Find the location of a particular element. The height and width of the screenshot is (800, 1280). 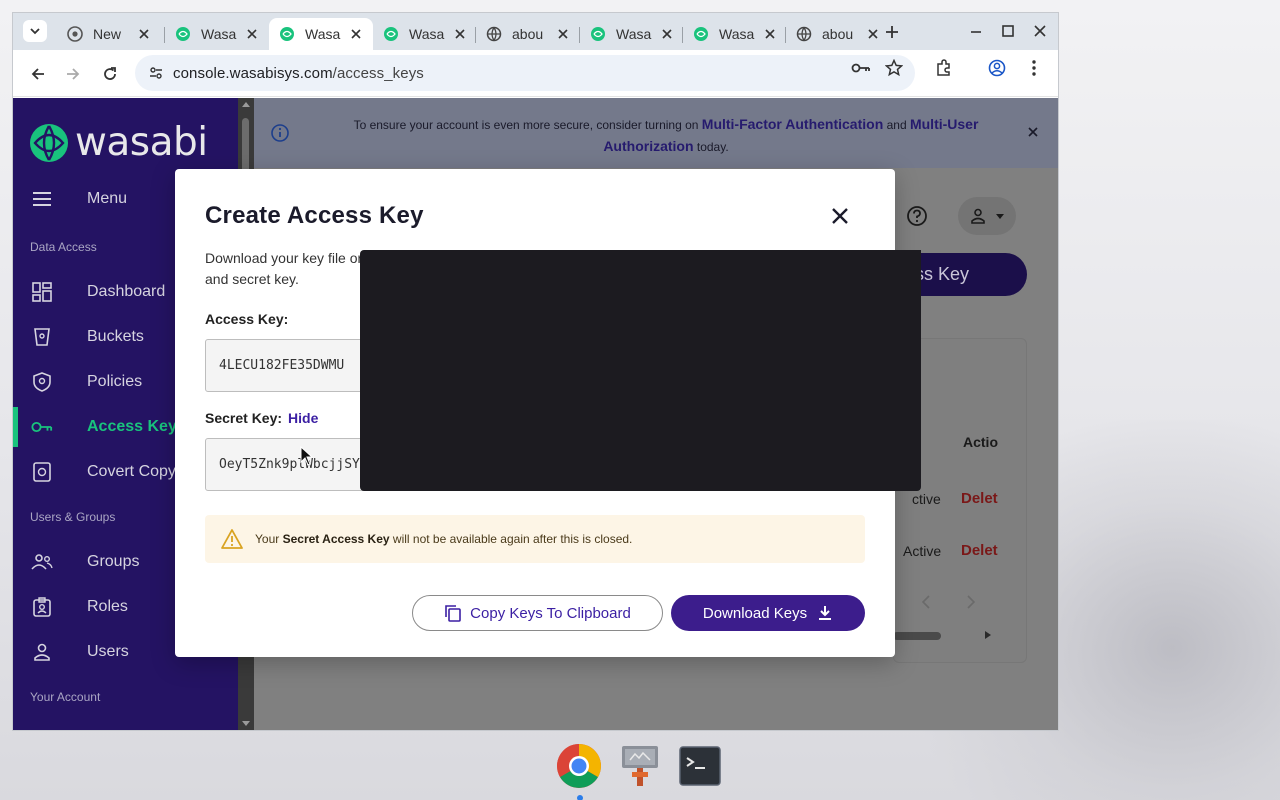

tab-5: Wasa is located at coordinates (632, 34).